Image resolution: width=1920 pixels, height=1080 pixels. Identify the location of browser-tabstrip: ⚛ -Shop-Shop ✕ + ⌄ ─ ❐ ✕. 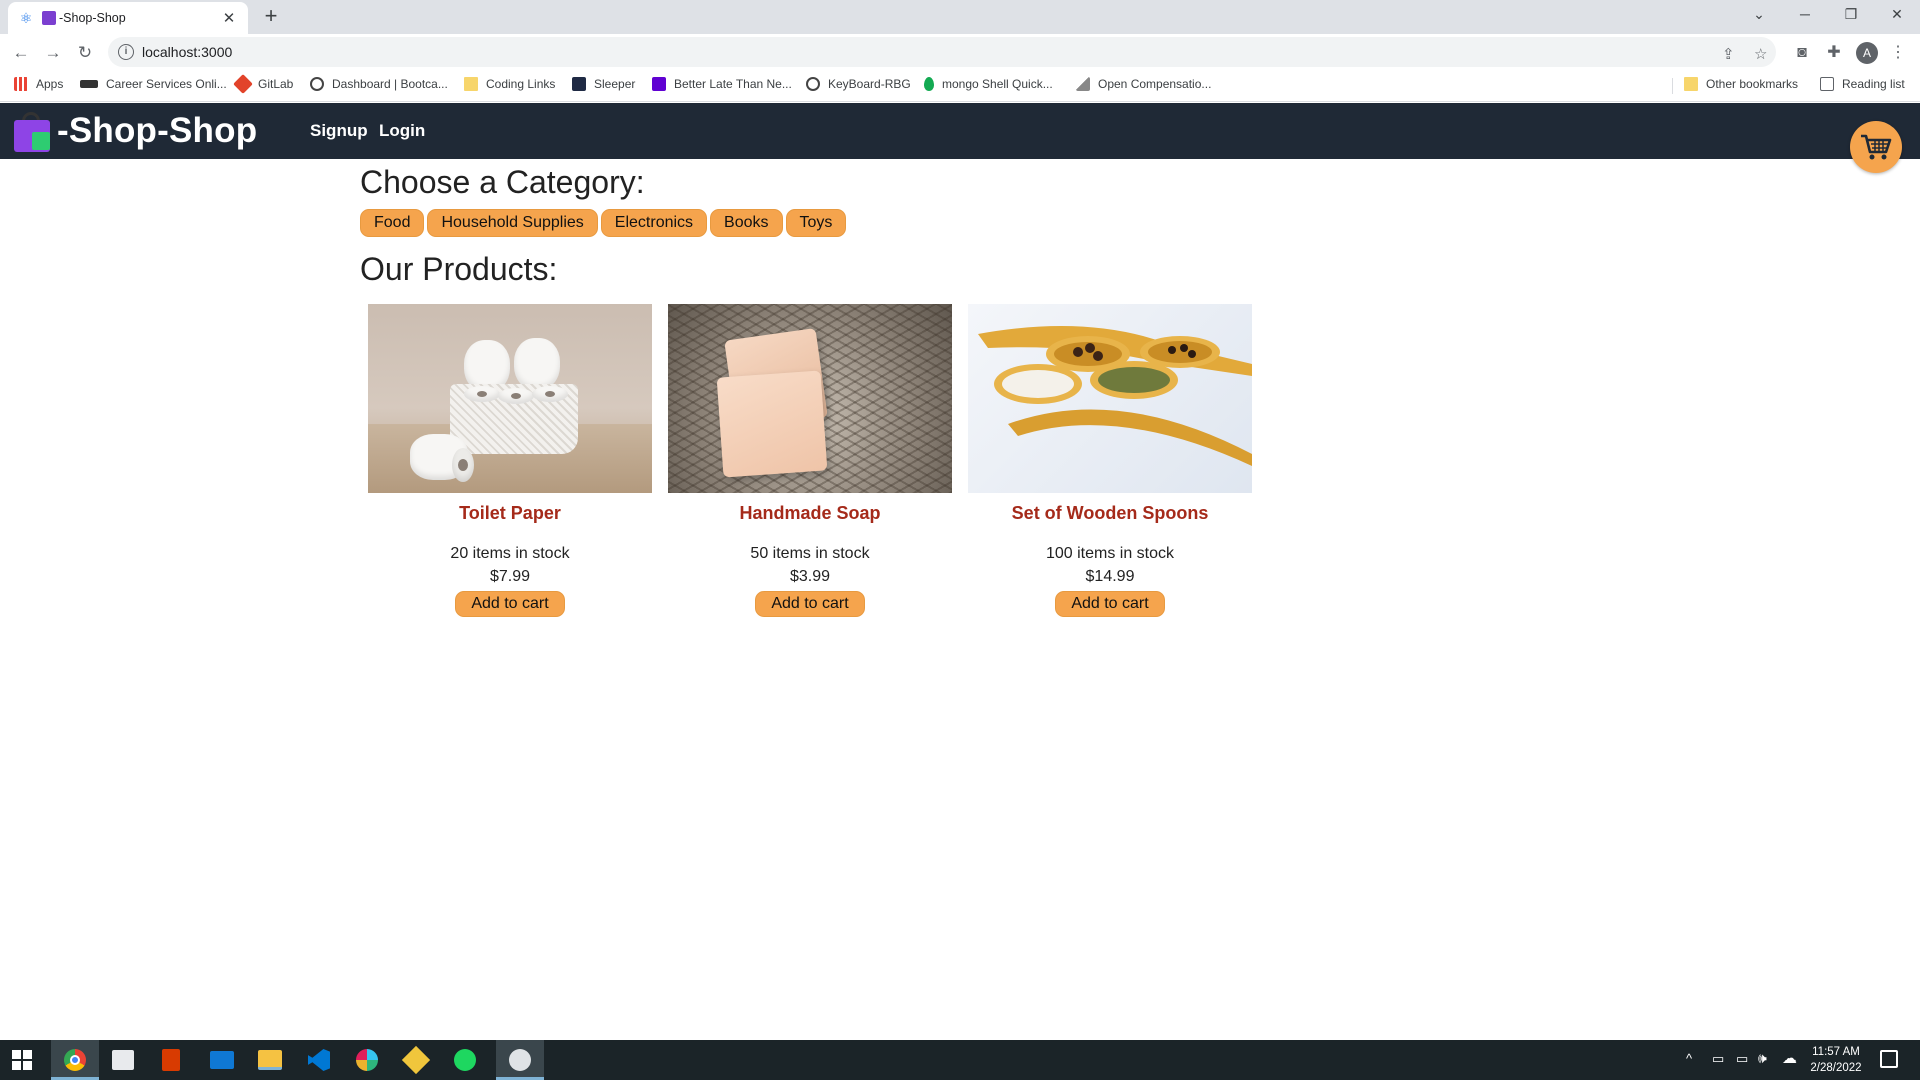
(960, 17).